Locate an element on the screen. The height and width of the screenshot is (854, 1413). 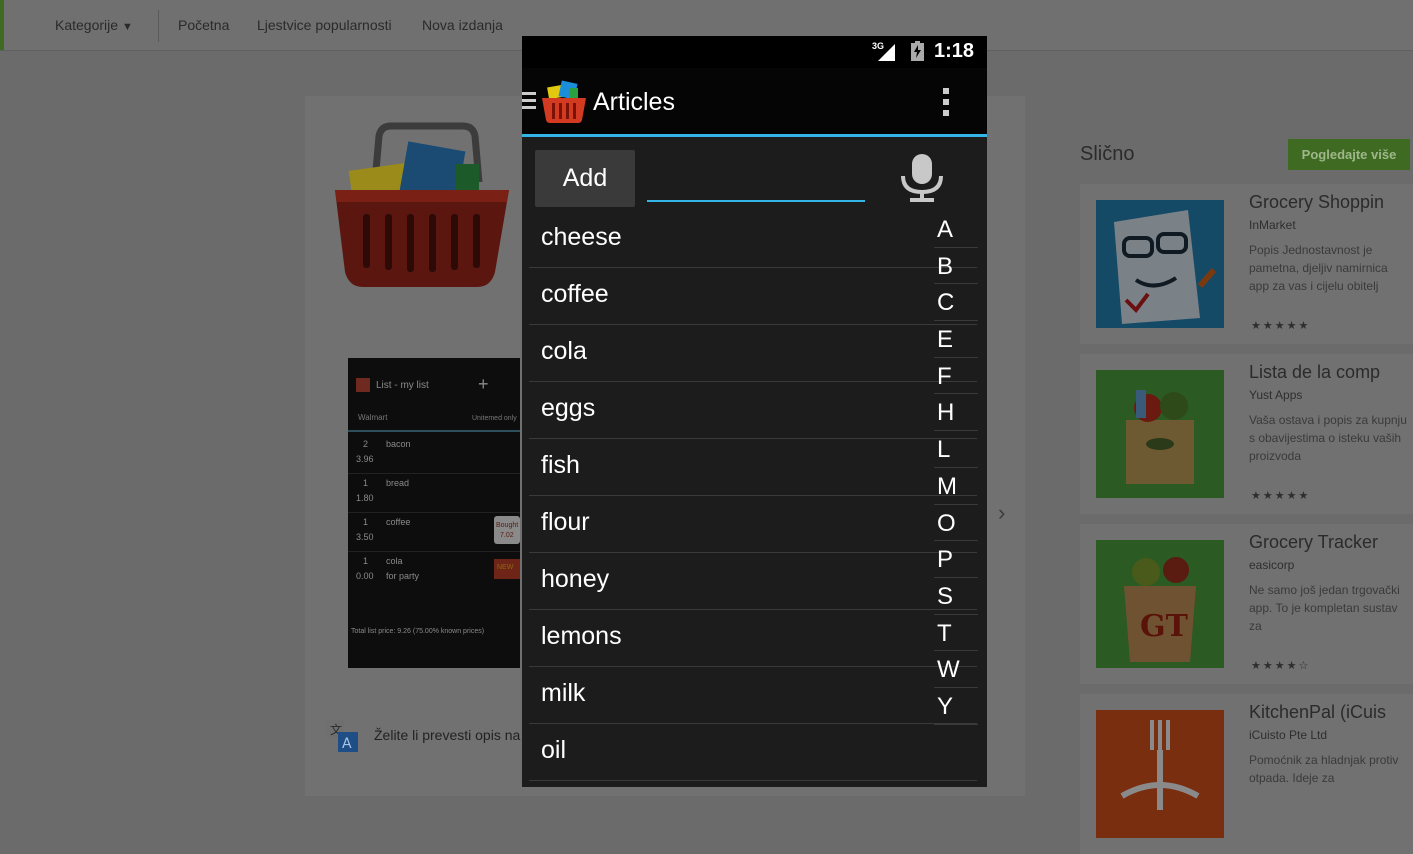
index-letter: L is located at coordinates (956, 450).